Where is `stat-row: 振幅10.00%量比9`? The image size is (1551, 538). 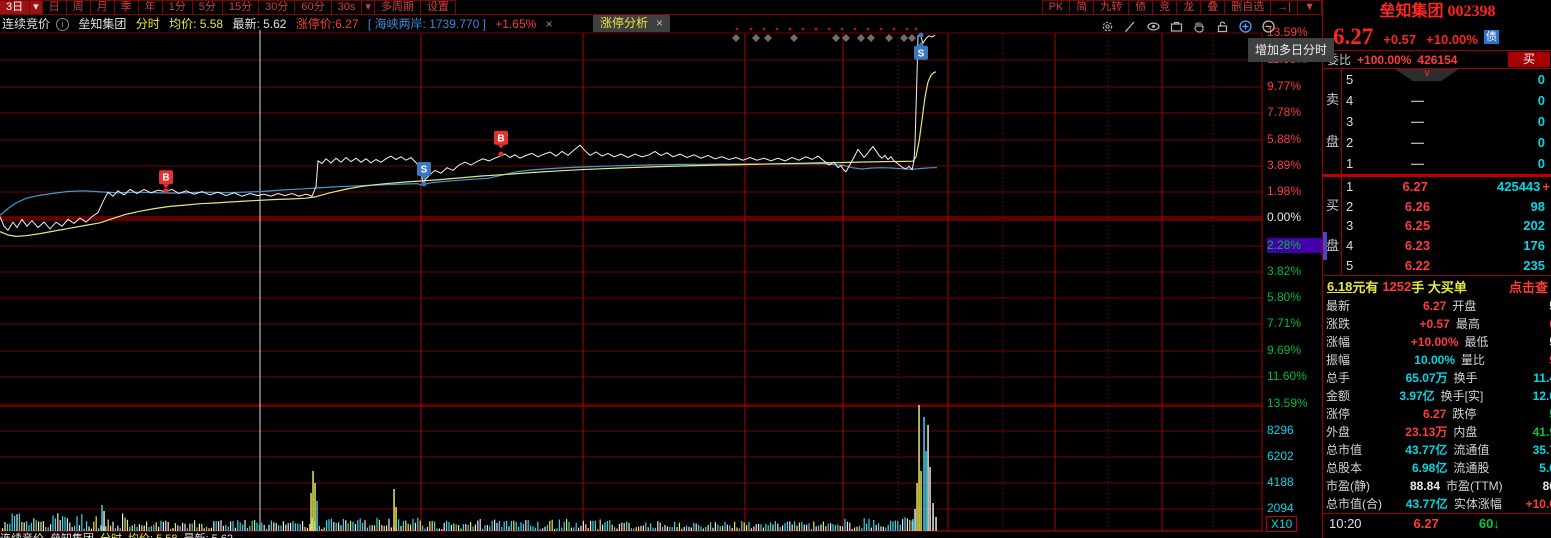 stat-row: 振幅10.00%量比9 is located at coordinates (1438, 360).